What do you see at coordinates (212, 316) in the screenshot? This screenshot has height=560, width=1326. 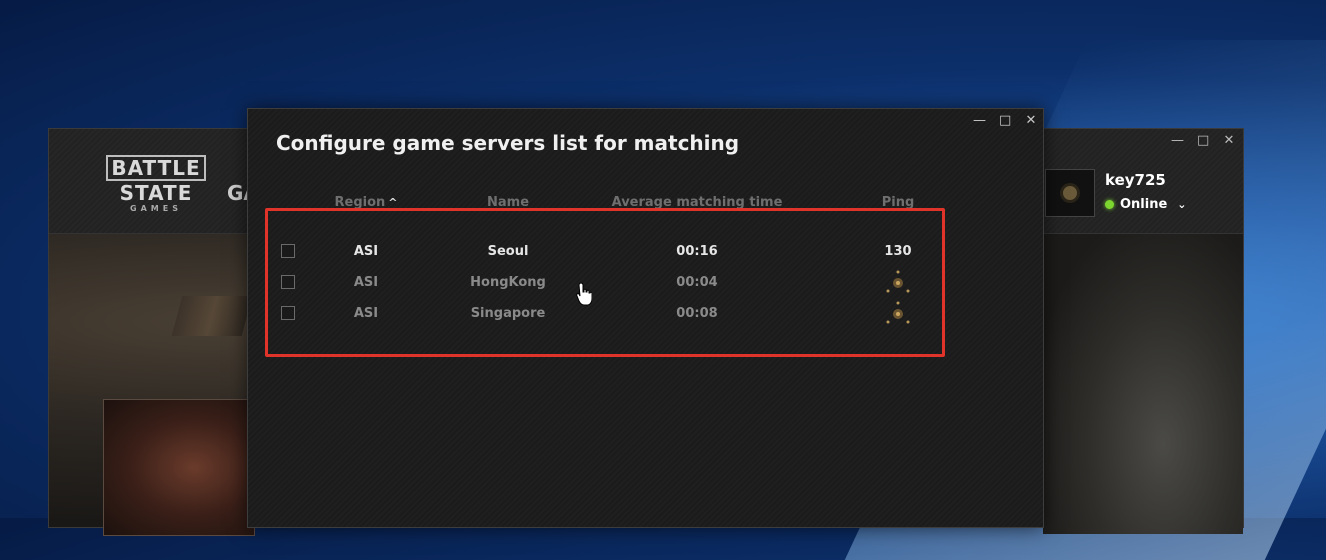 I see `weapon-art` at bounding box center [212, 316].